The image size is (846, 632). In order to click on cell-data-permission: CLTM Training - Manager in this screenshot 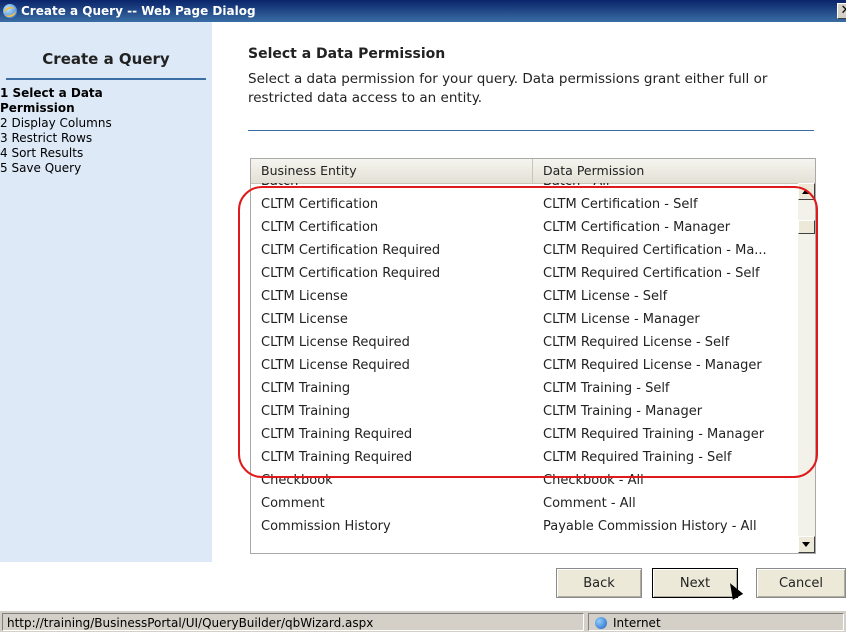, I will do `click(623, 411)`.